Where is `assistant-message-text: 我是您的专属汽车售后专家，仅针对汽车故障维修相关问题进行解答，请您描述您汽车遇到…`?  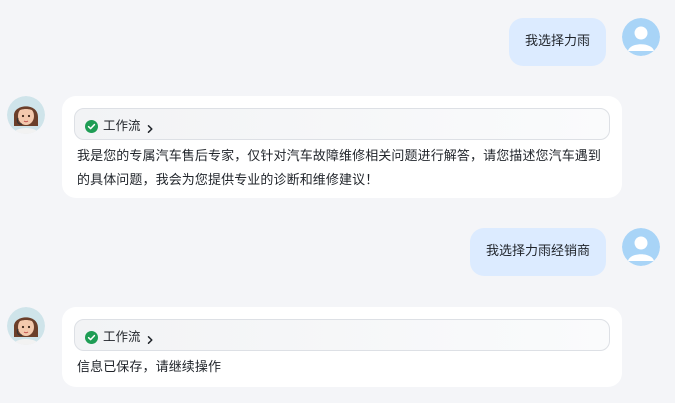
assistant-message-text: 我是您的专属汽车售后专家，仅针对汽车故障维修相关问题进行解答，请您描述您汽车遇到… is located at coordinates (339, 168).